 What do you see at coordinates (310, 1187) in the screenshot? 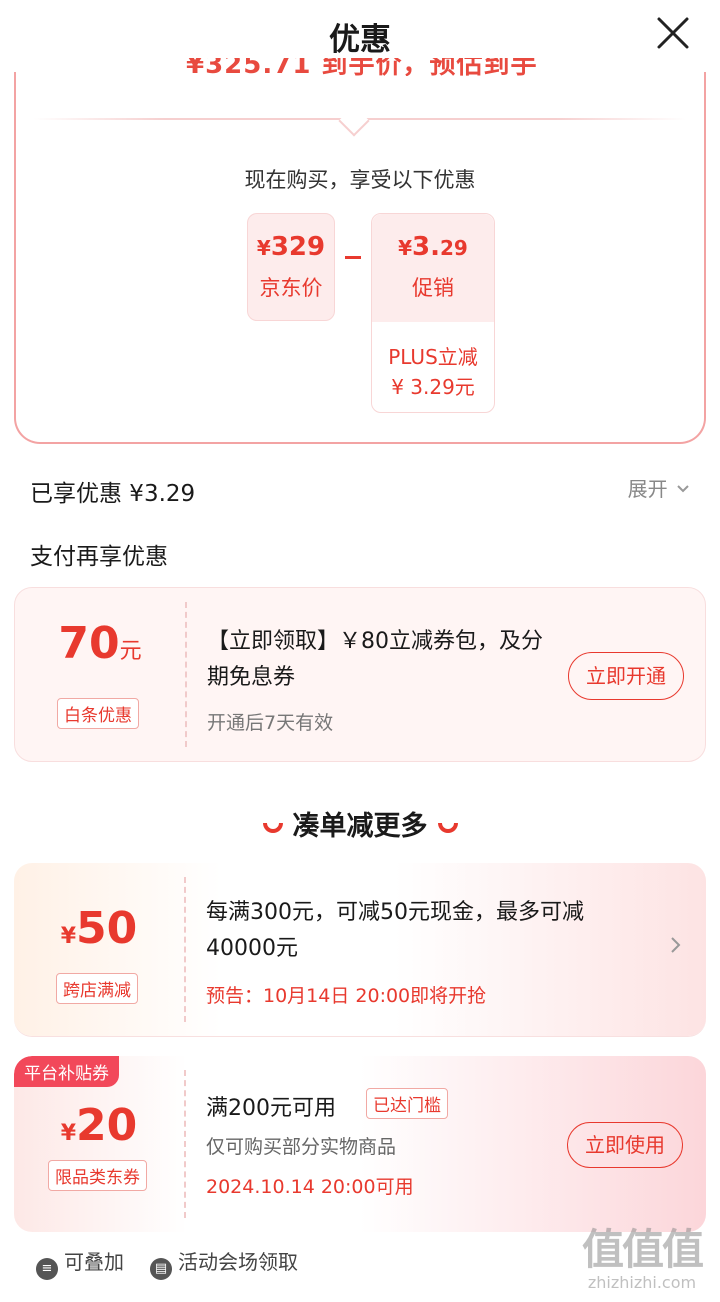
I see `coupon-date: 2024.10.14 20:00可用` at bounding box center [310, 1187].